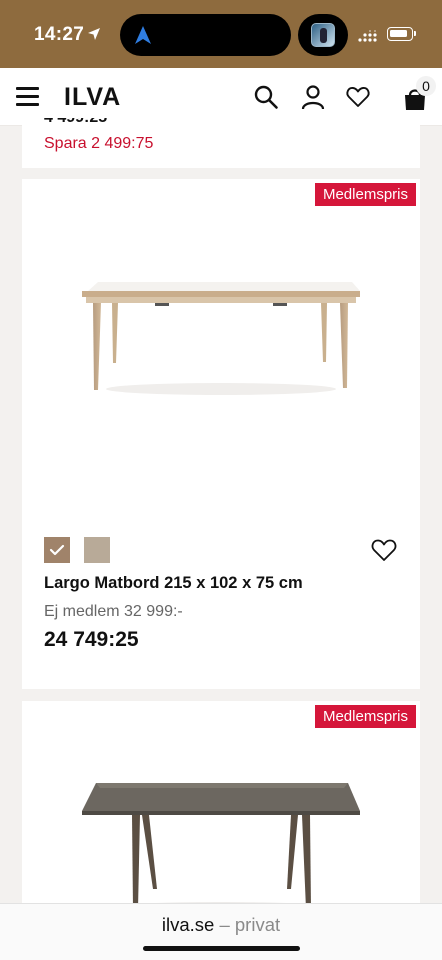 The width and height of the screenshot is (442, 960). What do you see at coordinates (99, 143) in the screenshot?
I see `savings-text: Spara 2 499:75` at bounding box center [99, 143].